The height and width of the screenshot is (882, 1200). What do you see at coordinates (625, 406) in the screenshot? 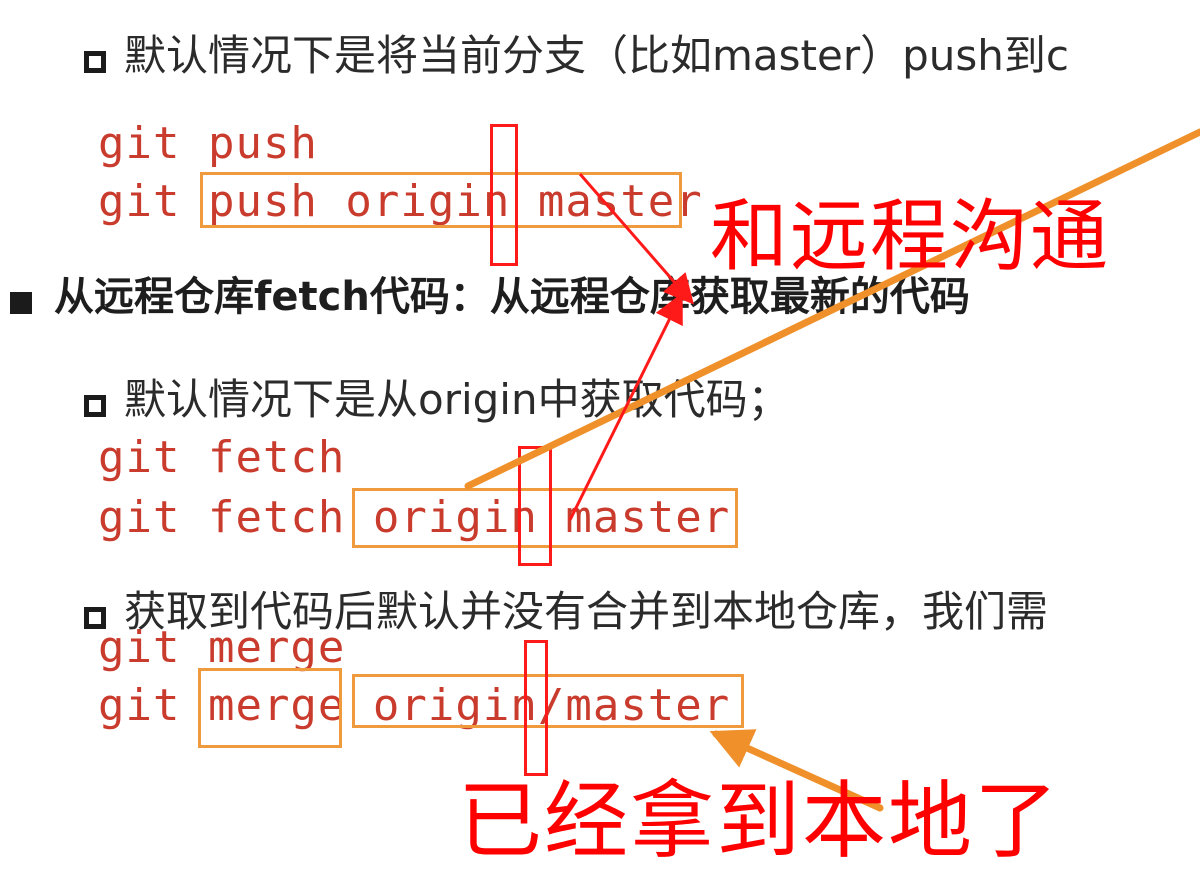
I see `red-arrow-fetch` at bounding box center [625, 406].